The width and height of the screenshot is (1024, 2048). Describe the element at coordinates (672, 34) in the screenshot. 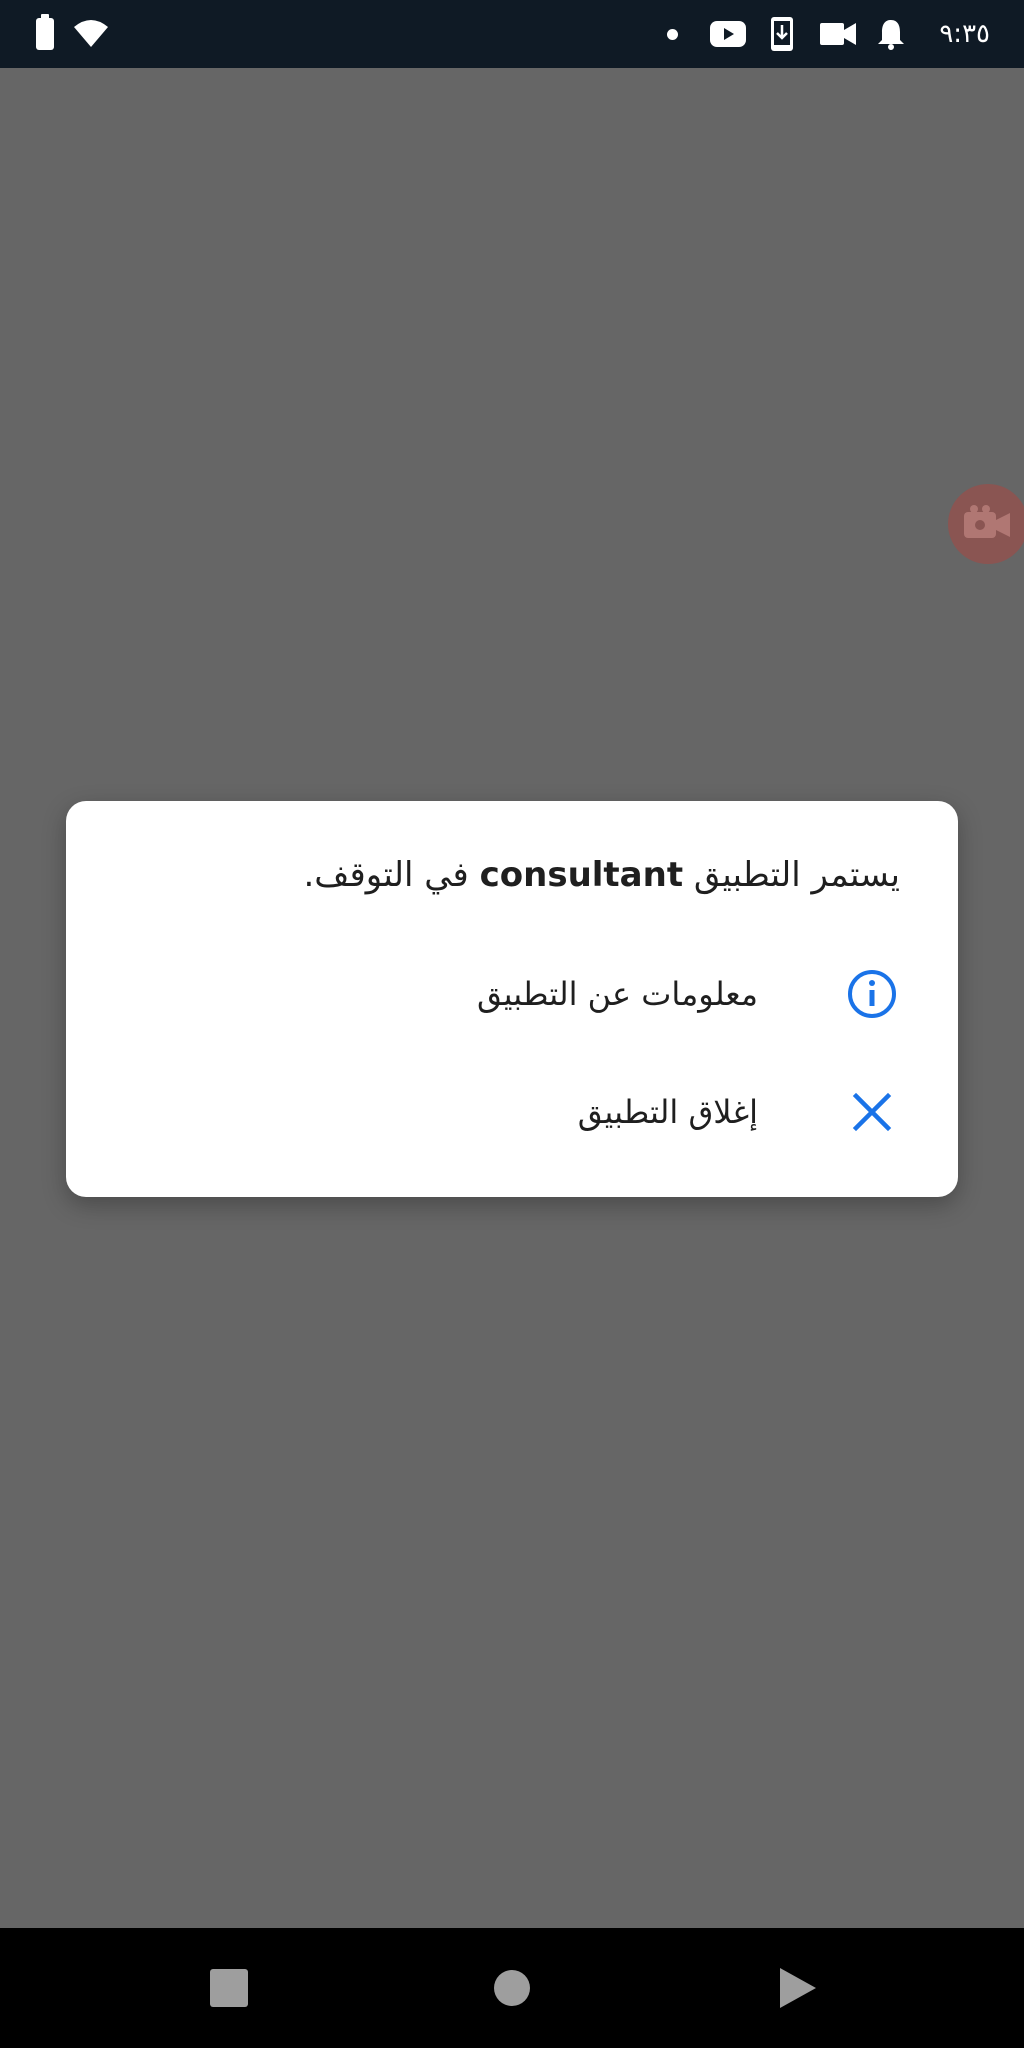

I see `dot-icon` at that location.